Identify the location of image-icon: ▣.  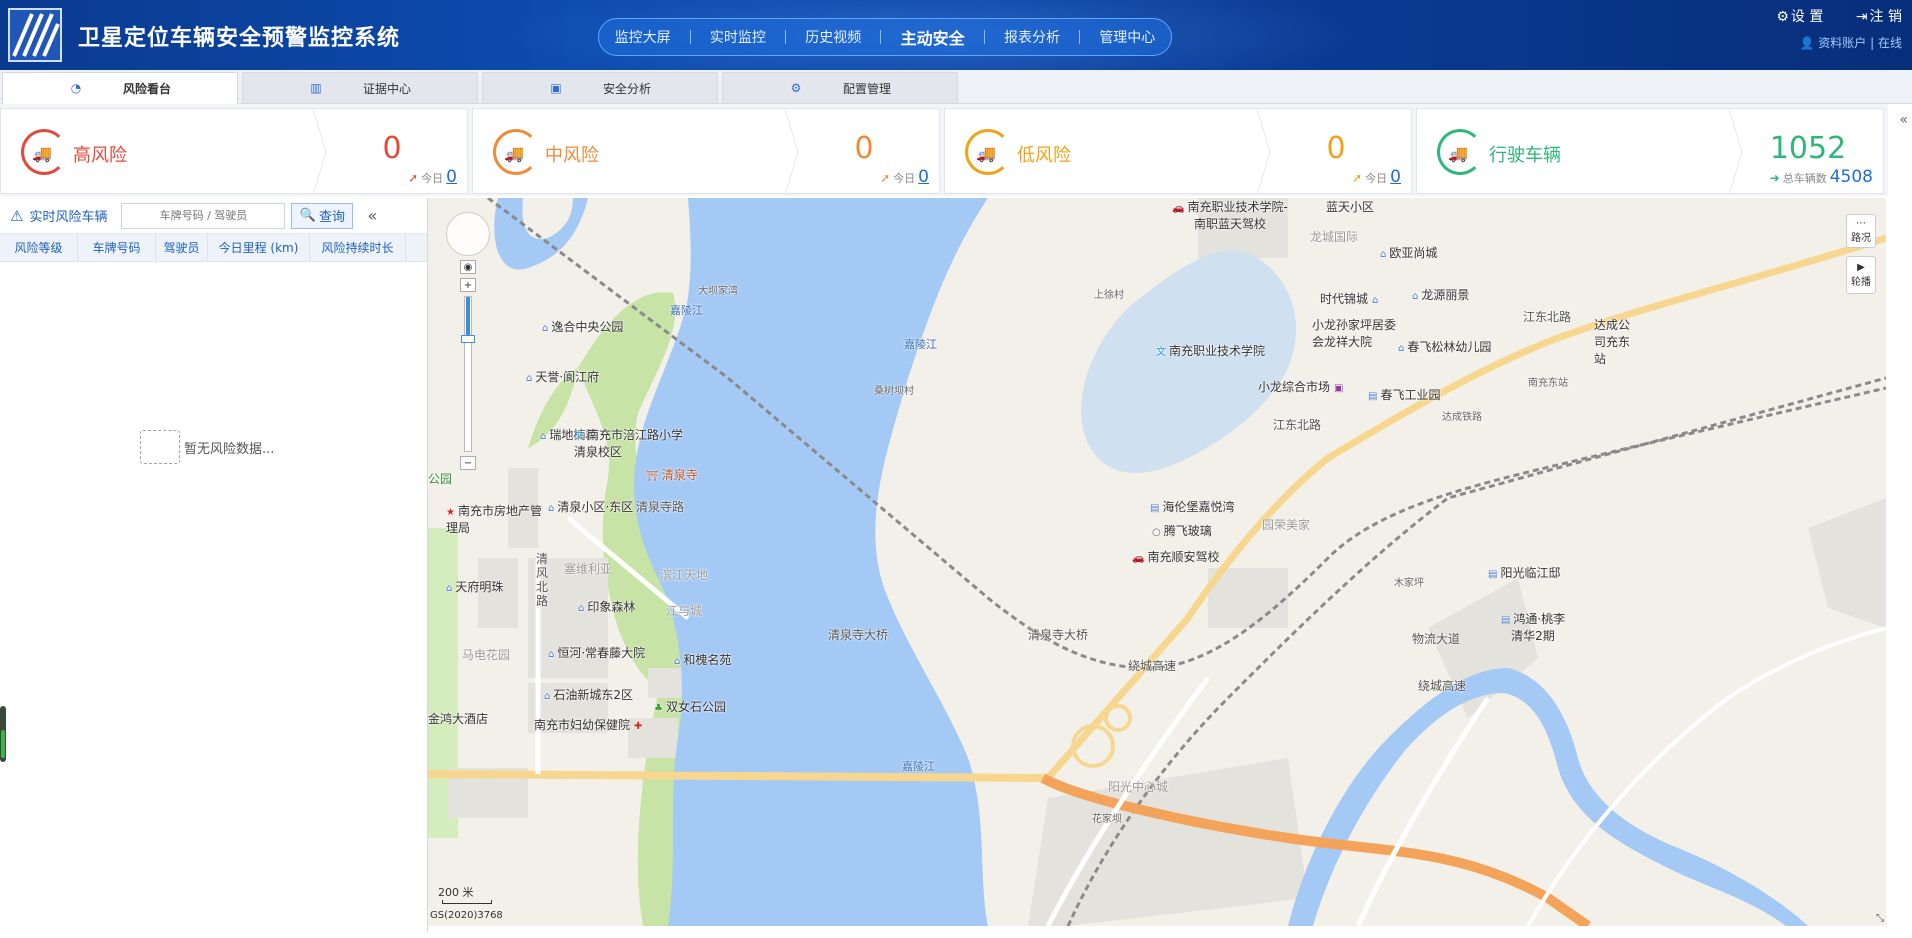
(556, 88).